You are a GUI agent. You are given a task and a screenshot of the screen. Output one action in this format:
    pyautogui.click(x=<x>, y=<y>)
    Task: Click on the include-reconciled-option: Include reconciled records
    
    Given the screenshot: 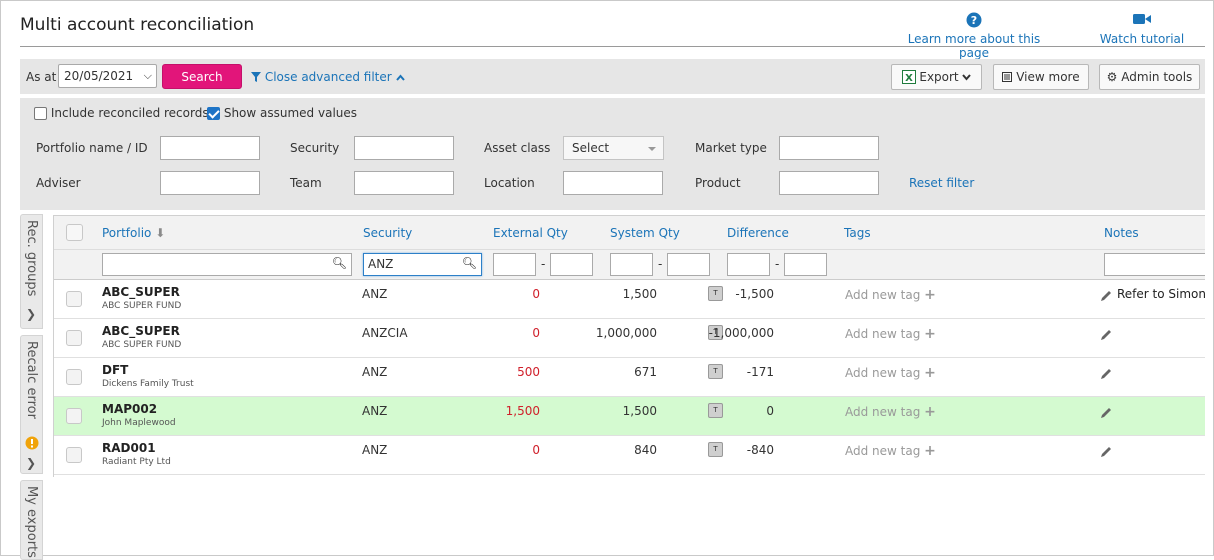 What is the action you would take?
    pyautogui.click(x=121, y=113)
    